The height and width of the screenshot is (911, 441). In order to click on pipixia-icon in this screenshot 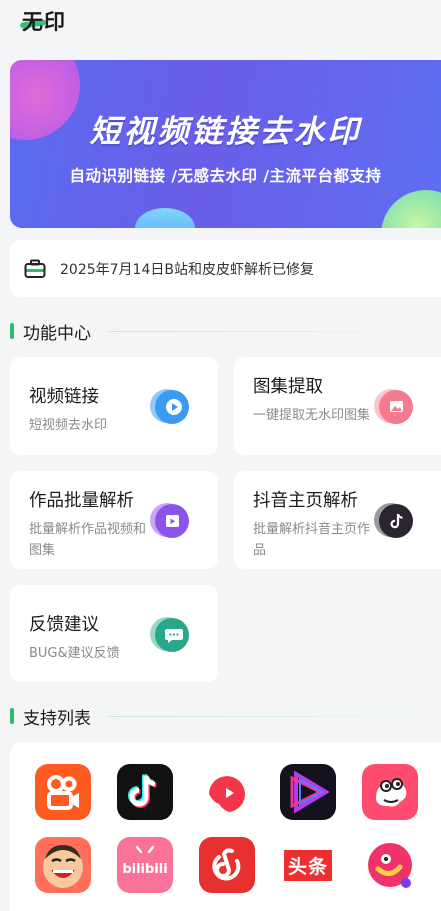, I will do `click(390, 792)`.